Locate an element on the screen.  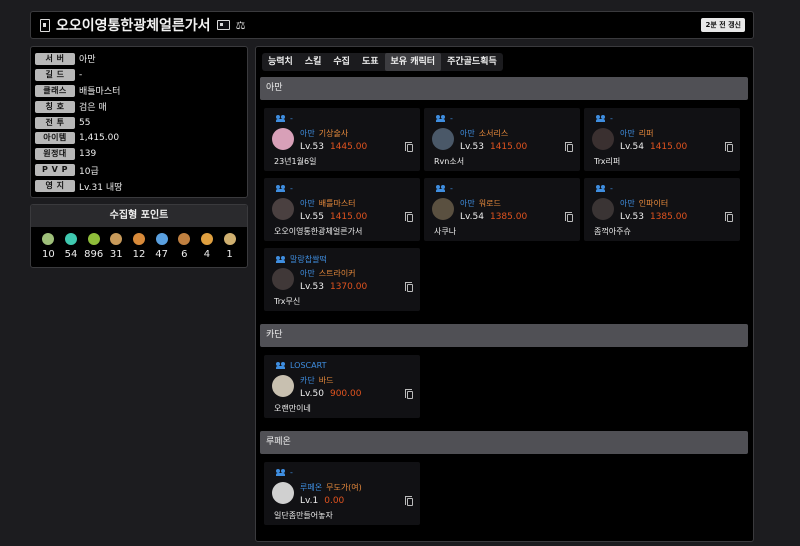
update-button: 2분 전 갱신 is located at coordinates (723, 25).